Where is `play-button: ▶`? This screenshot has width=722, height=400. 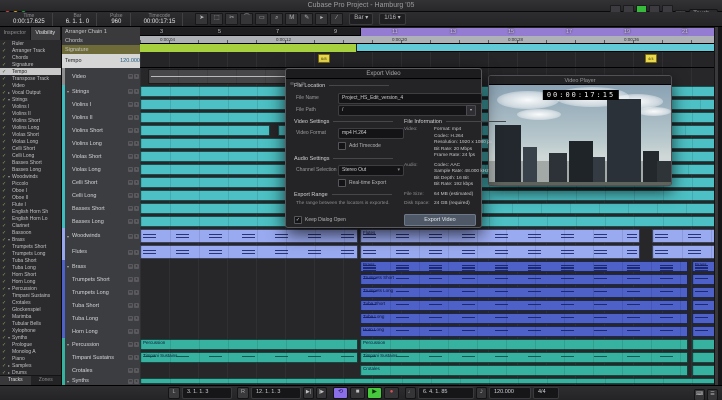
play-button: ▶ is located at coordinates (374, 393).